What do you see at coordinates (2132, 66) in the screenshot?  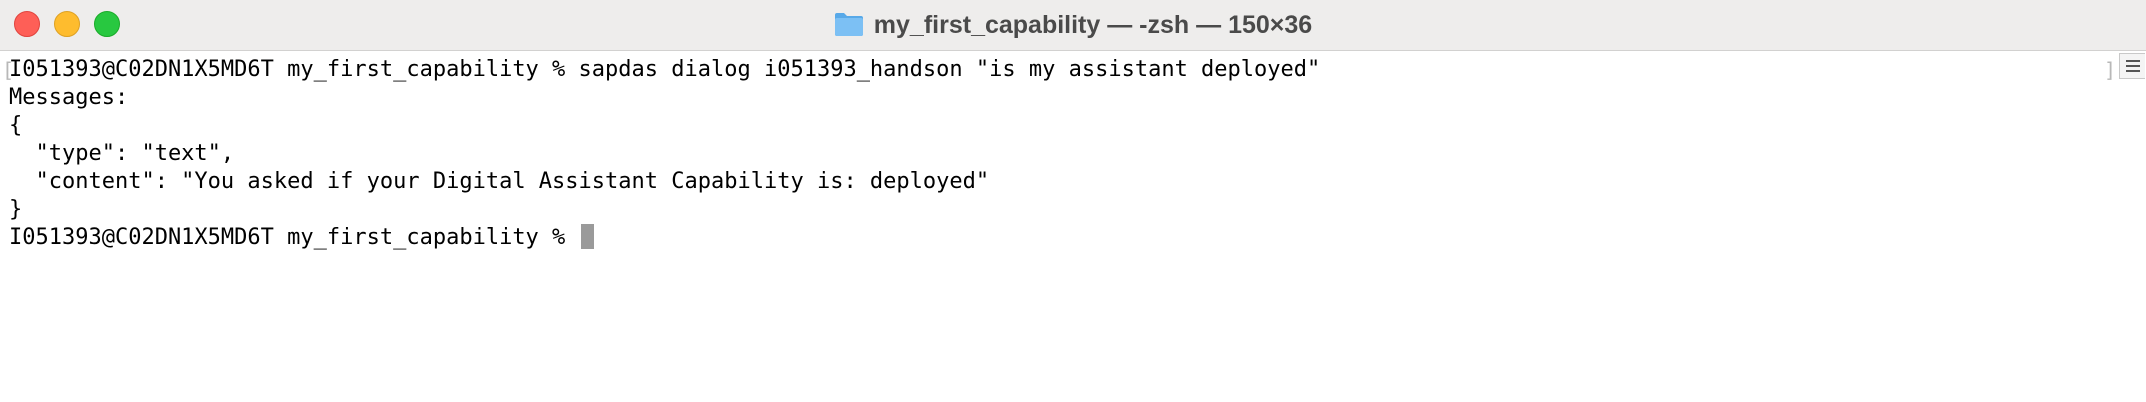 I see `marks-toggle-button` at bounding box center [2132, 66].